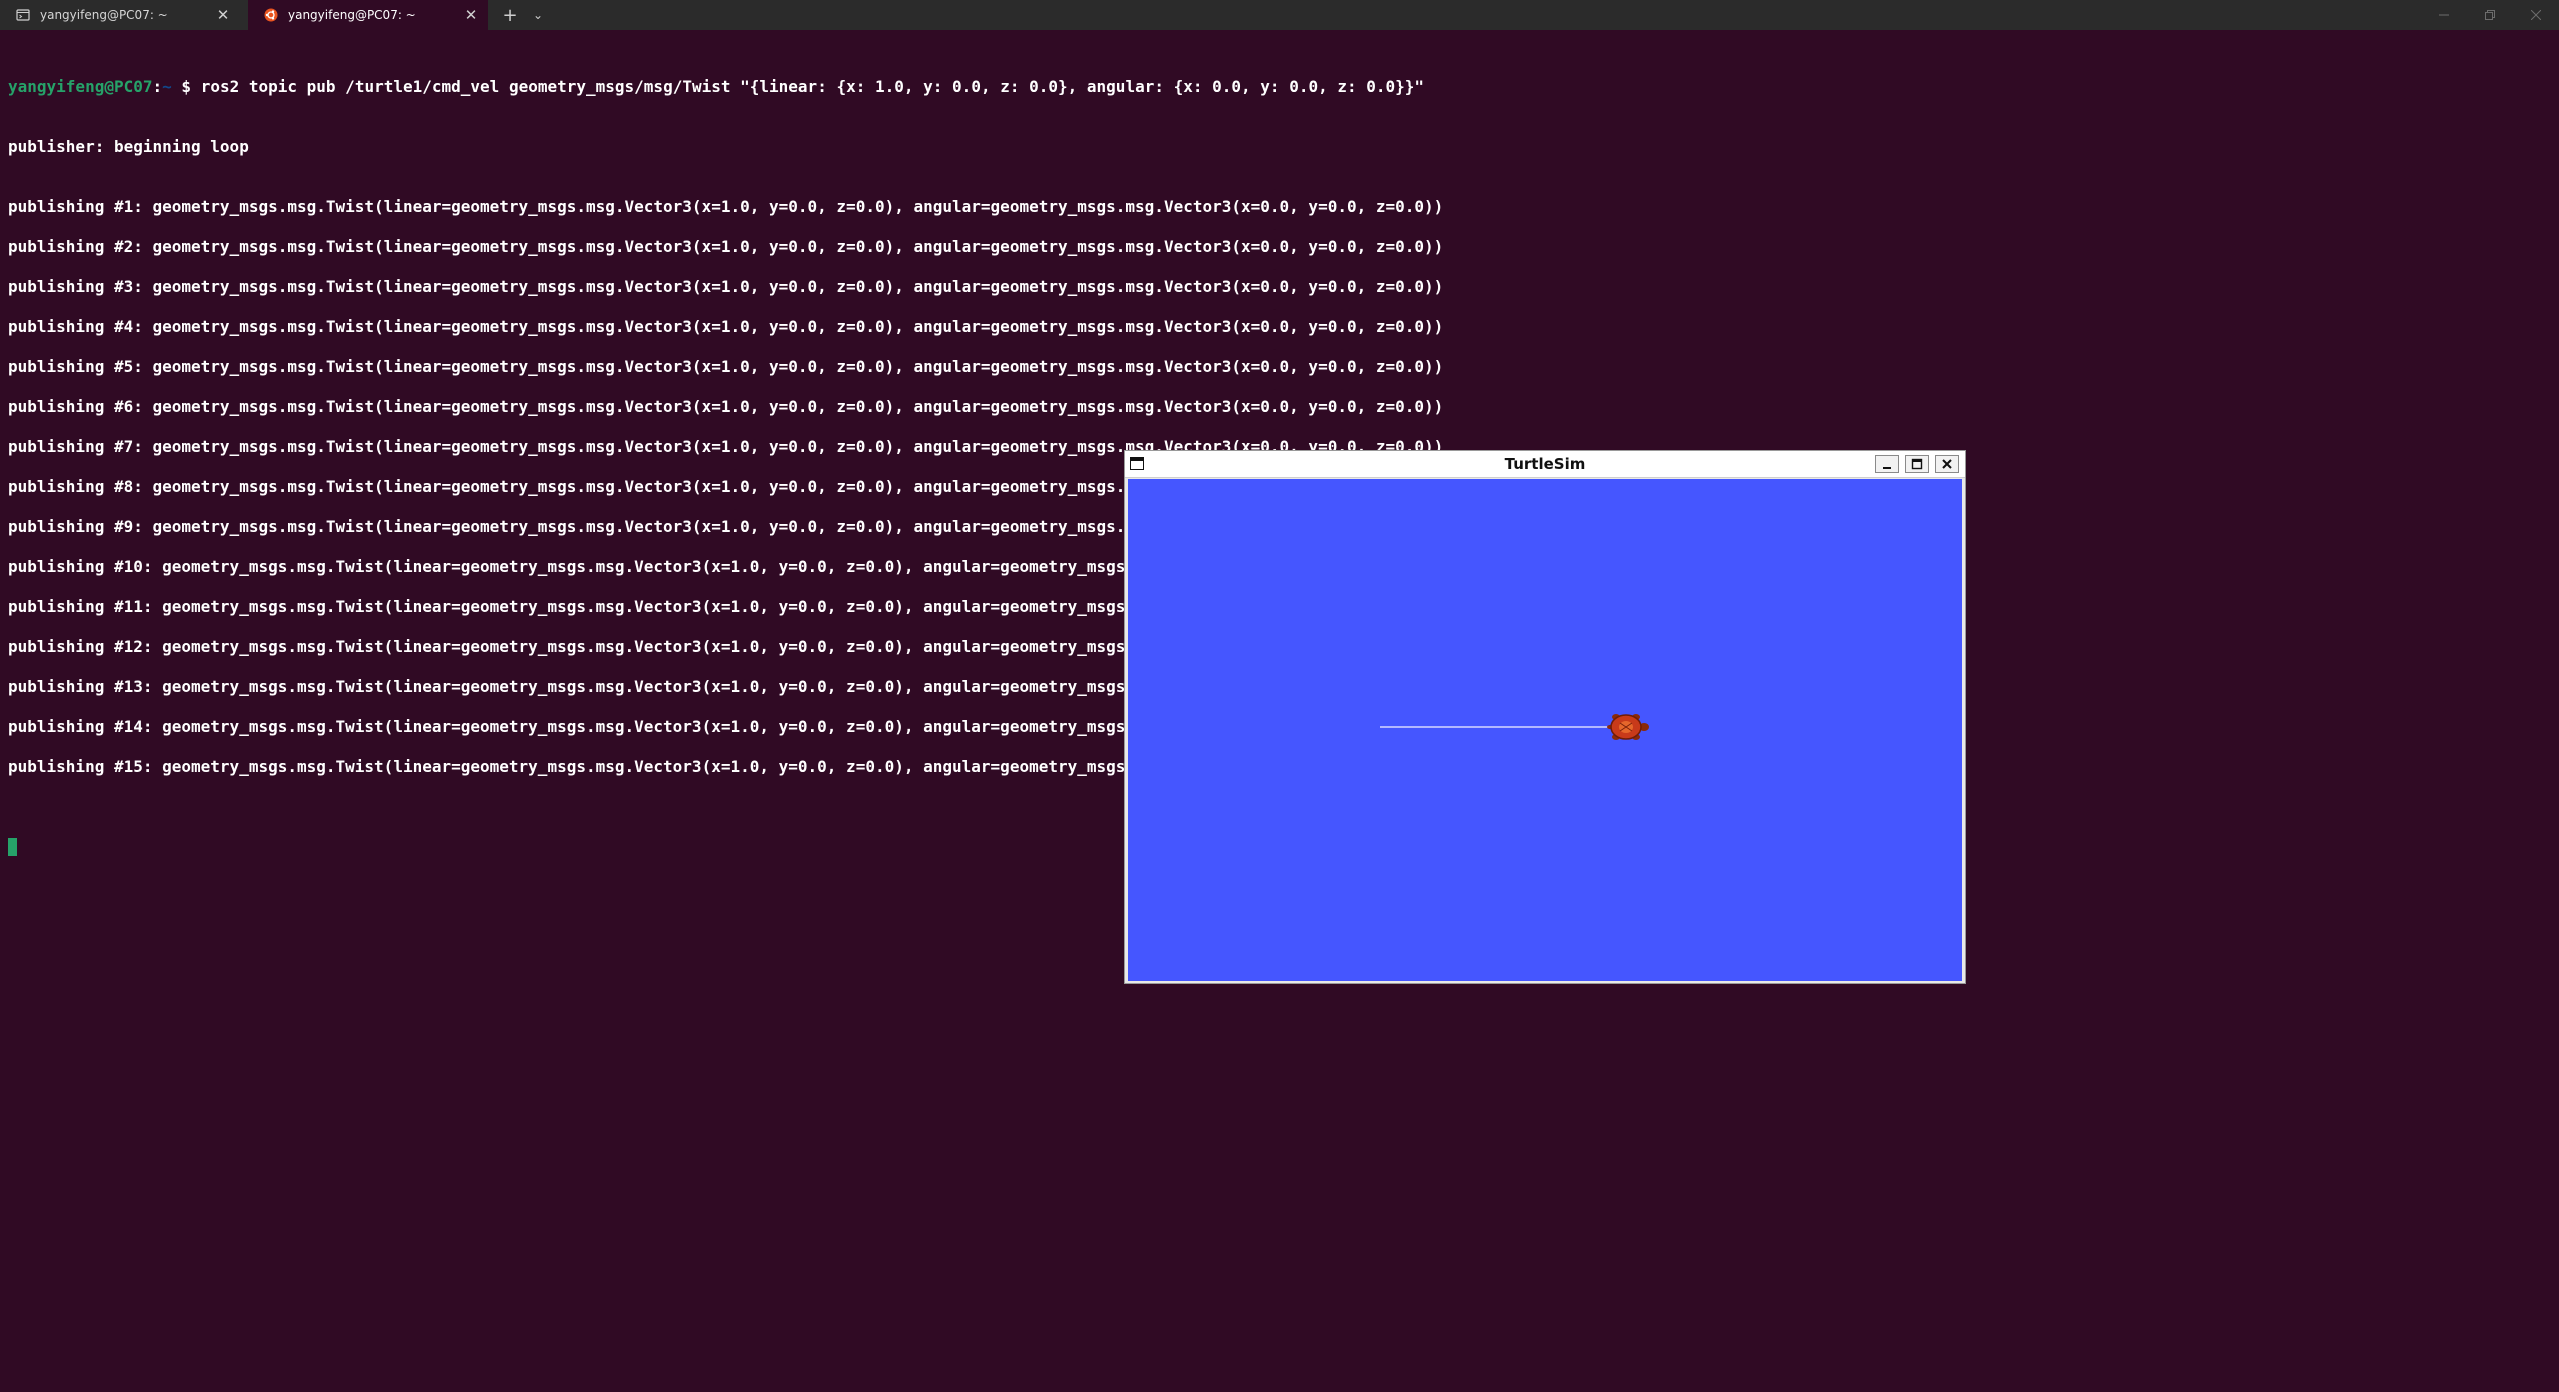  Describe the element at coordinates (538, 15) in the screenshot. I see `chevron-down-icon: ⌄` at that location.